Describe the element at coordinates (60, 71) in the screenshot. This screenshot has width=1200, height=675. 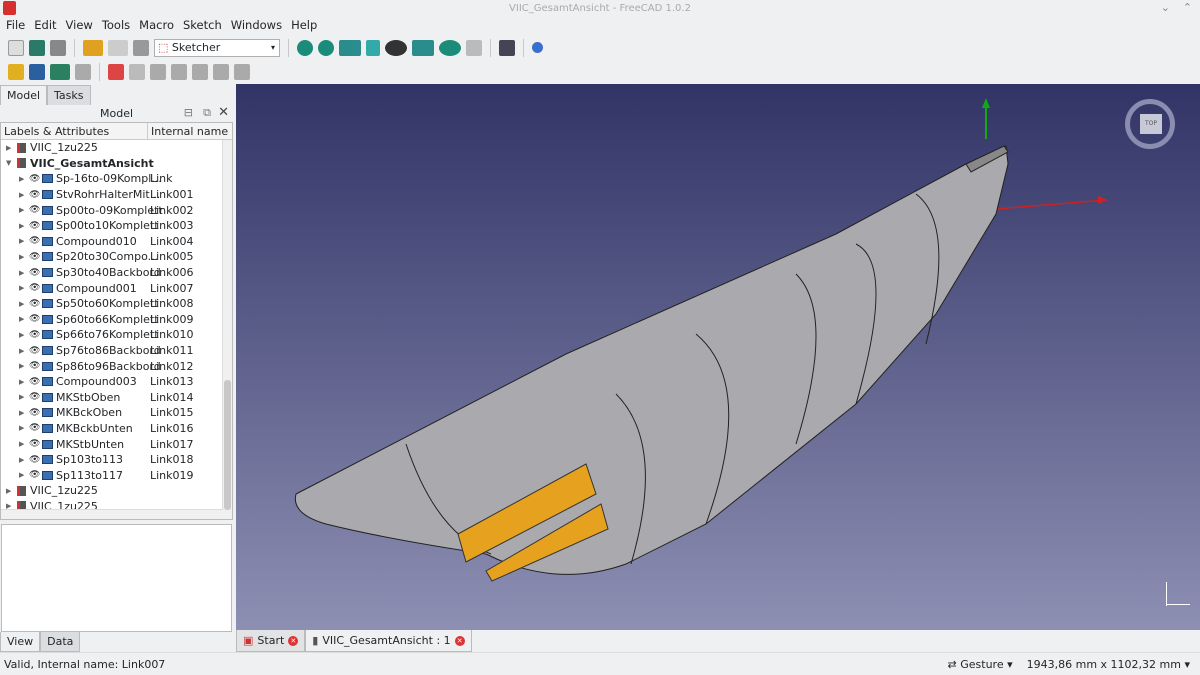
I see `link-actions-icon` at that location.